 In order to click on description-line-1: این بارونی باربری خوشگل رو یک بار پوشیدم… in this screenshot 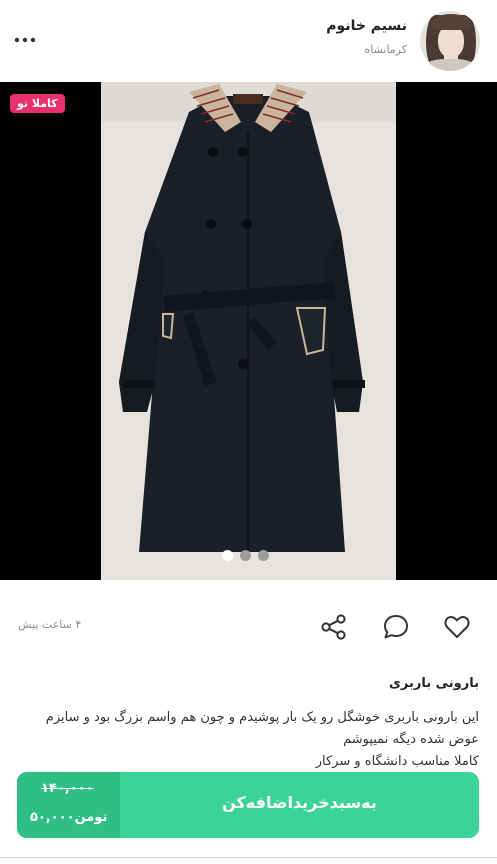, I will do `click(262, 717)`.